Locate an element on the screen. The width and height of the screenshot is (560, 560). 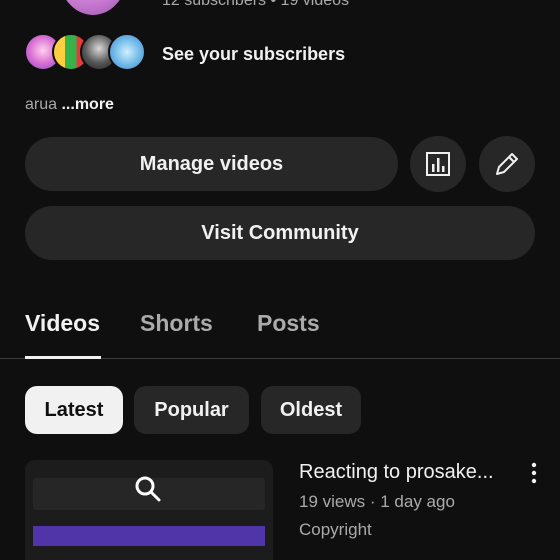
channel-stats: 12 subscribers • 19 videos is located at coordinates (256, 4).